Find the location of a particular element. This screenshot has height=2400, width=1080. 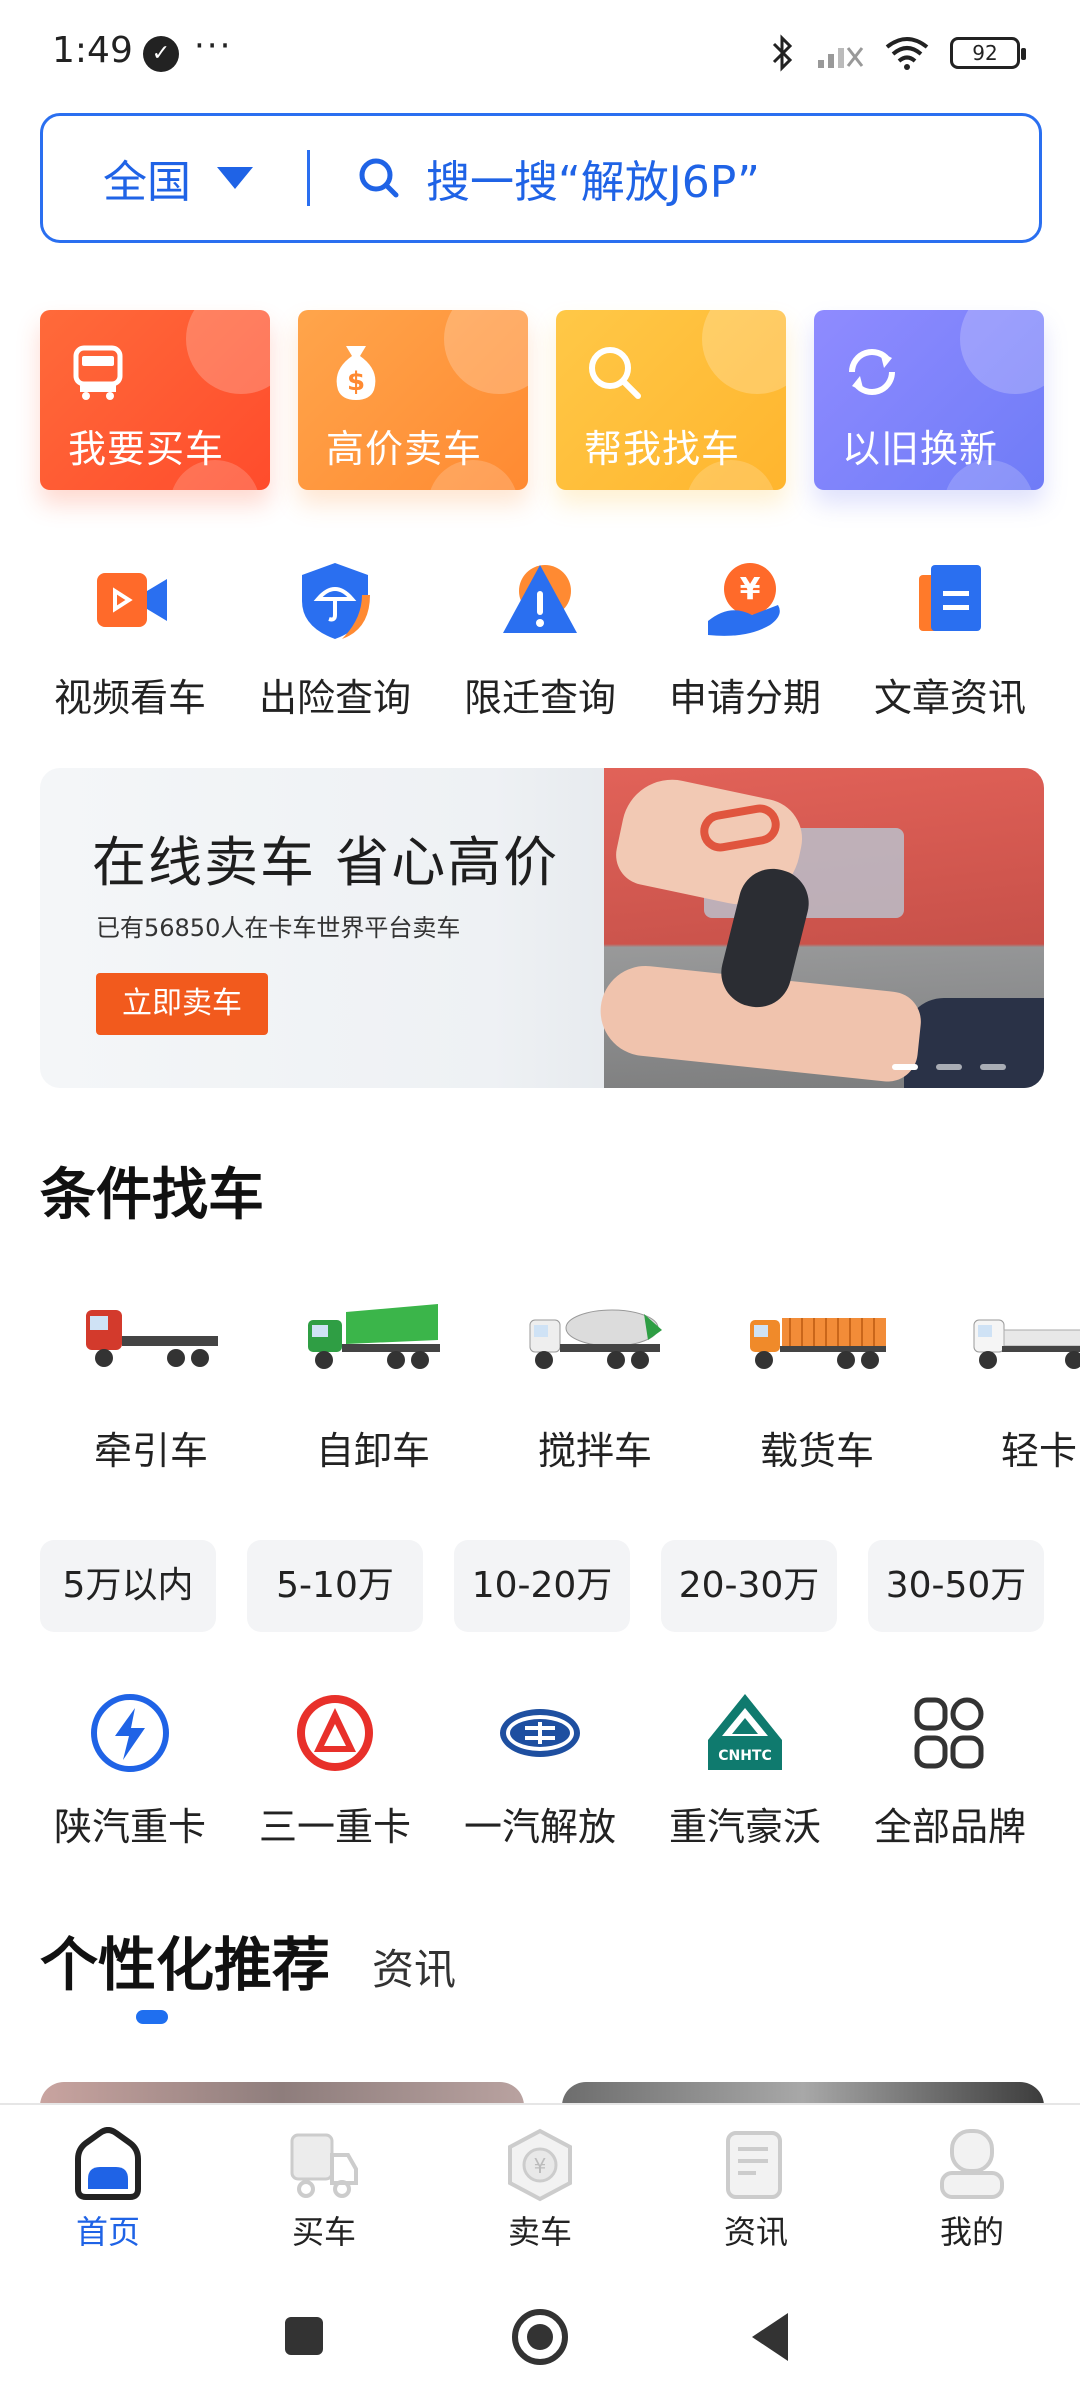

yuan-hexagon-icon: ¥ is located at coordinates (540, 2165).